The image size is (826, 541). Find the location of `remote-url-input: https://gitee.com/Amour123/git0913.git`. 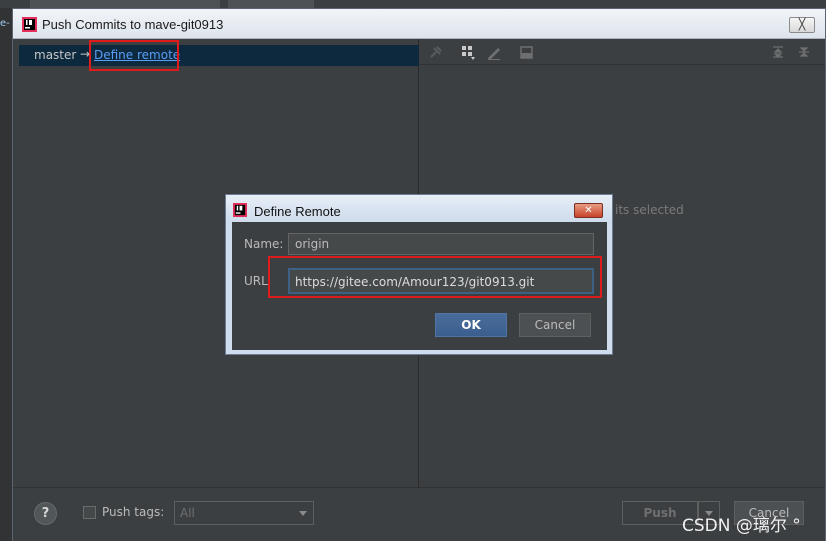

remote-url-input: https://gitee.com/Amour123/git0913.git is located at coordinates (441, 281).